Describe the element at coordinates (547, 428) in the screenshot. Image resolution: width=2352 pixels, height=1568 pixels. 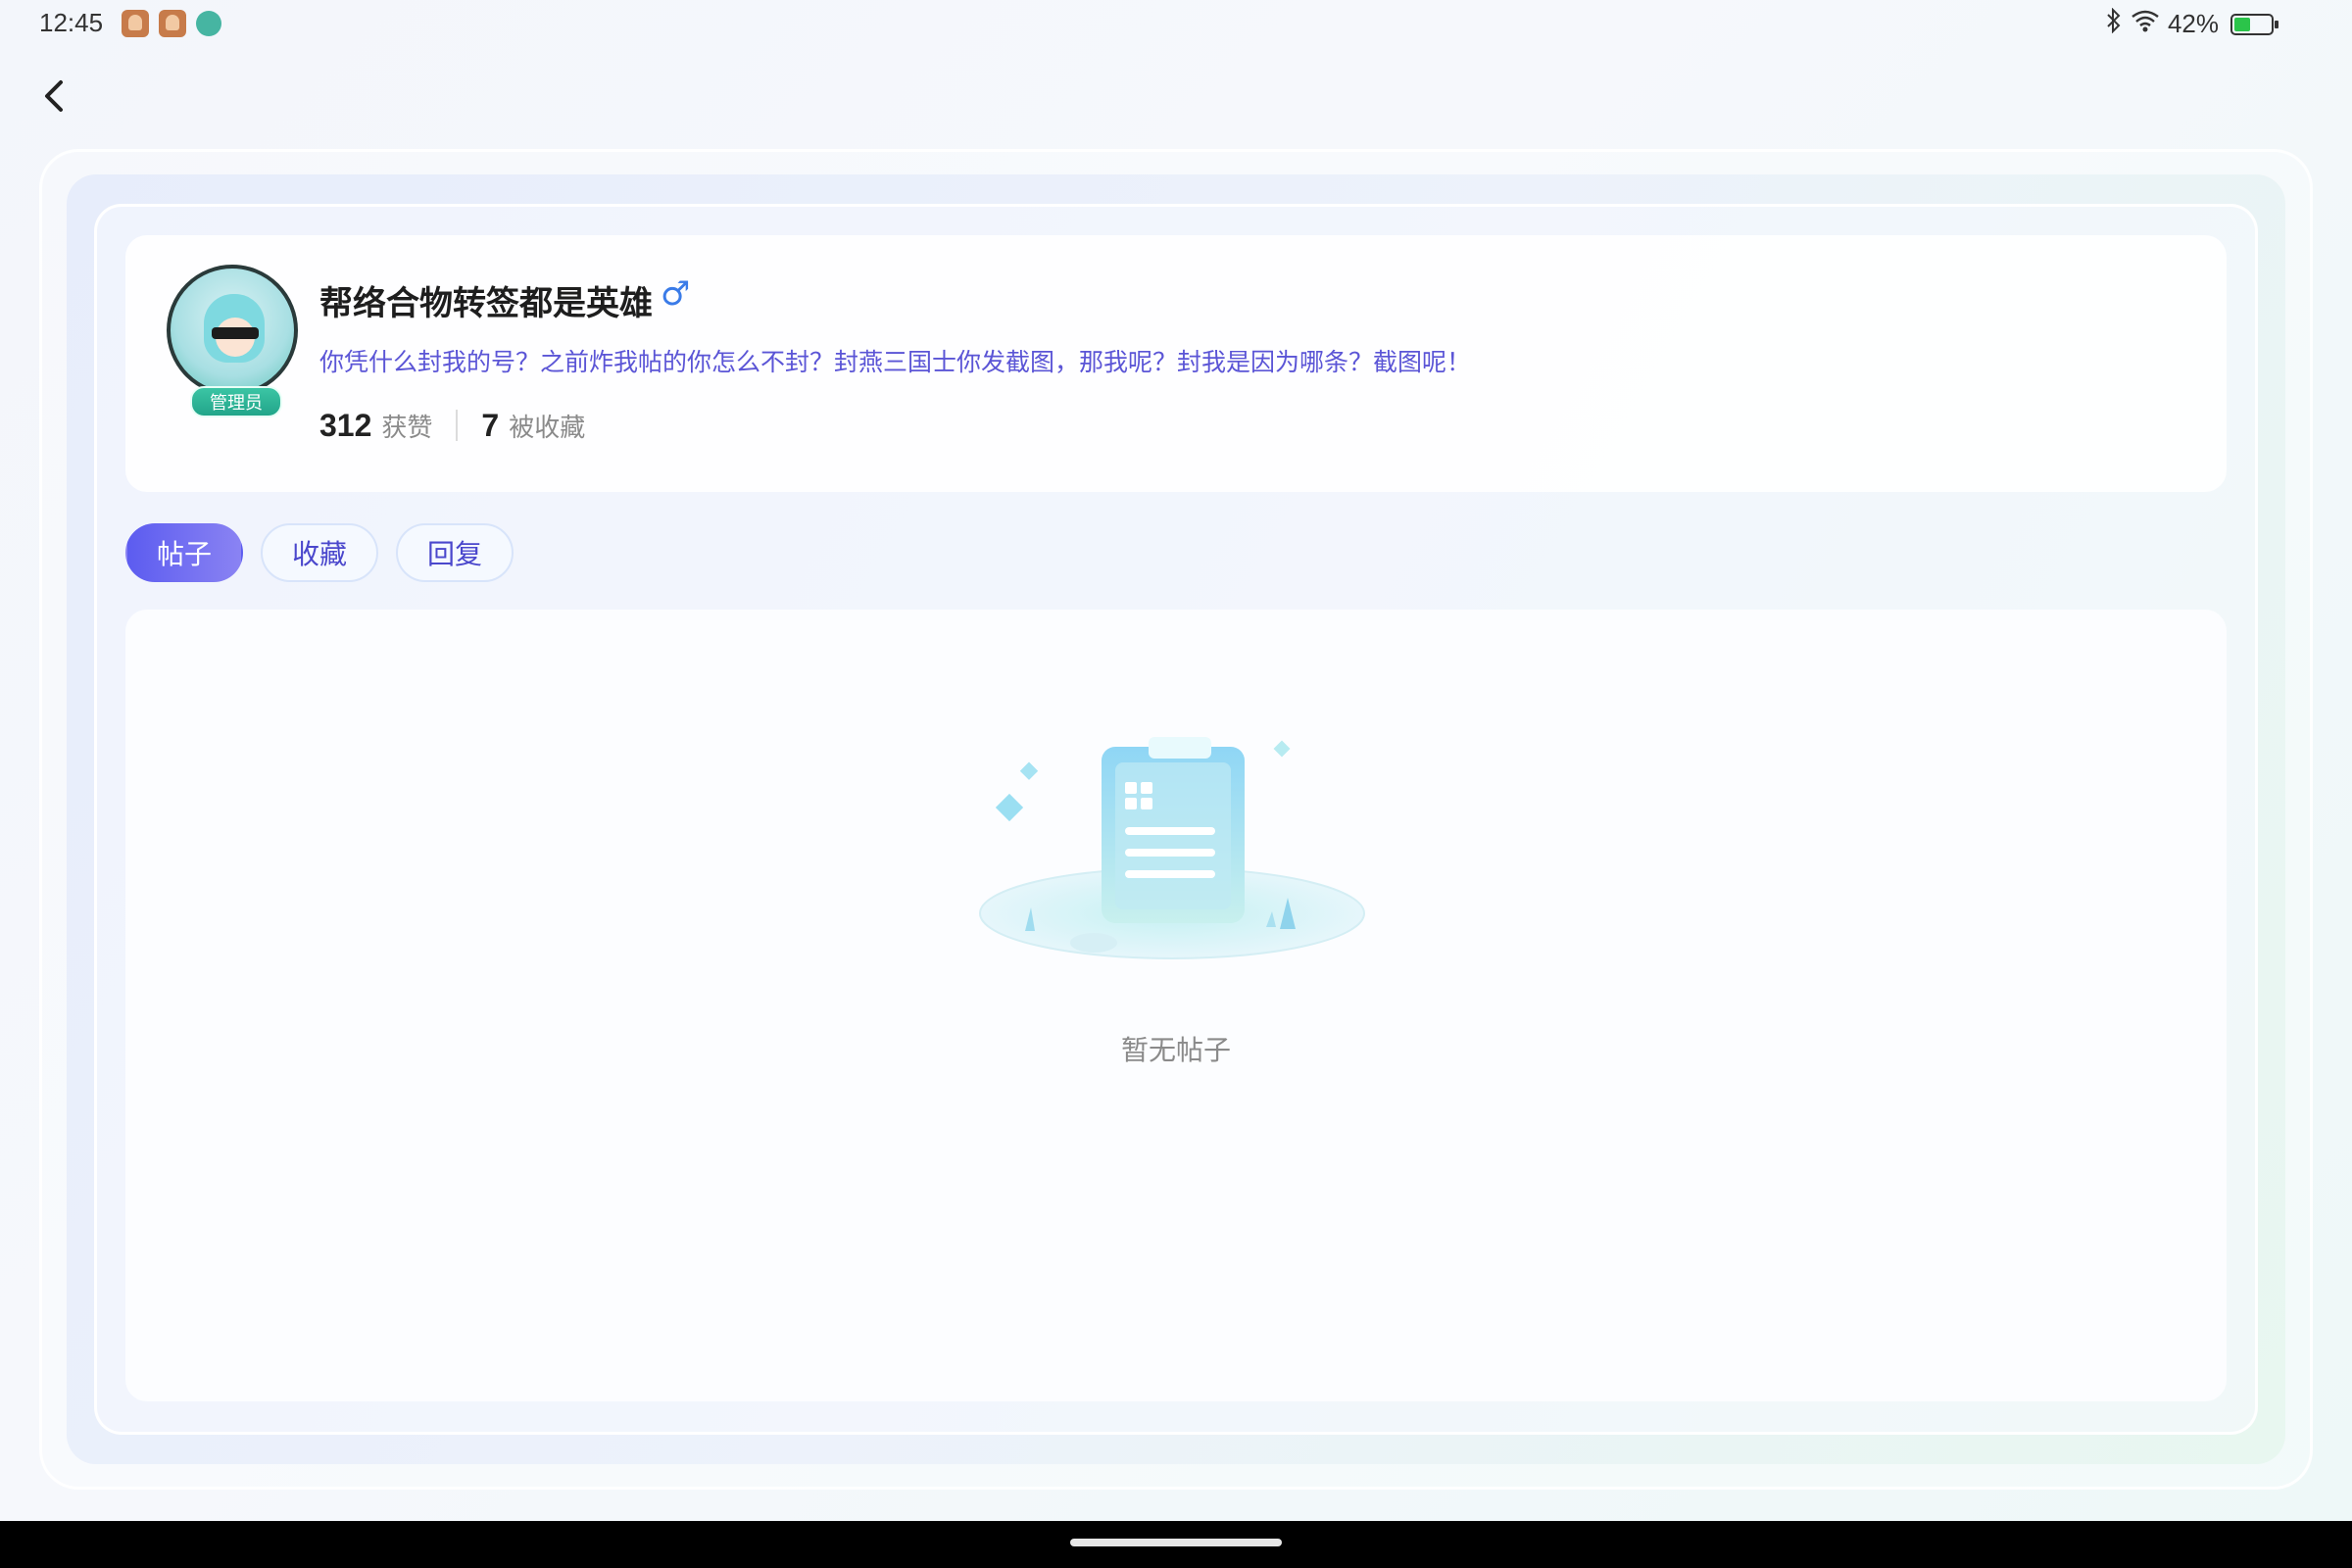
I see `favorited-label: 被收藏` at that location.